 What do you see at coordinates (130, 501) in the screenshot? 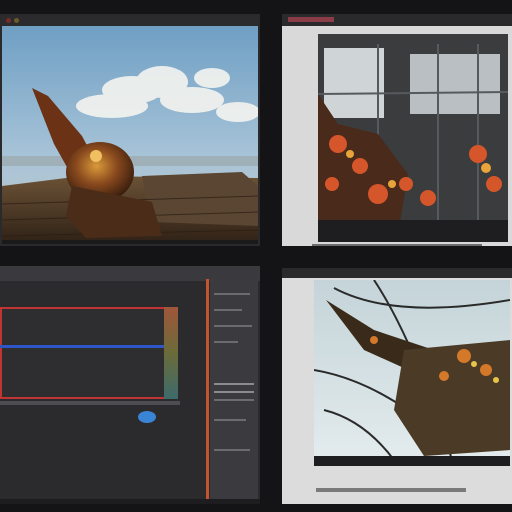
I see `status-bar` at bounding box center [130, 501].